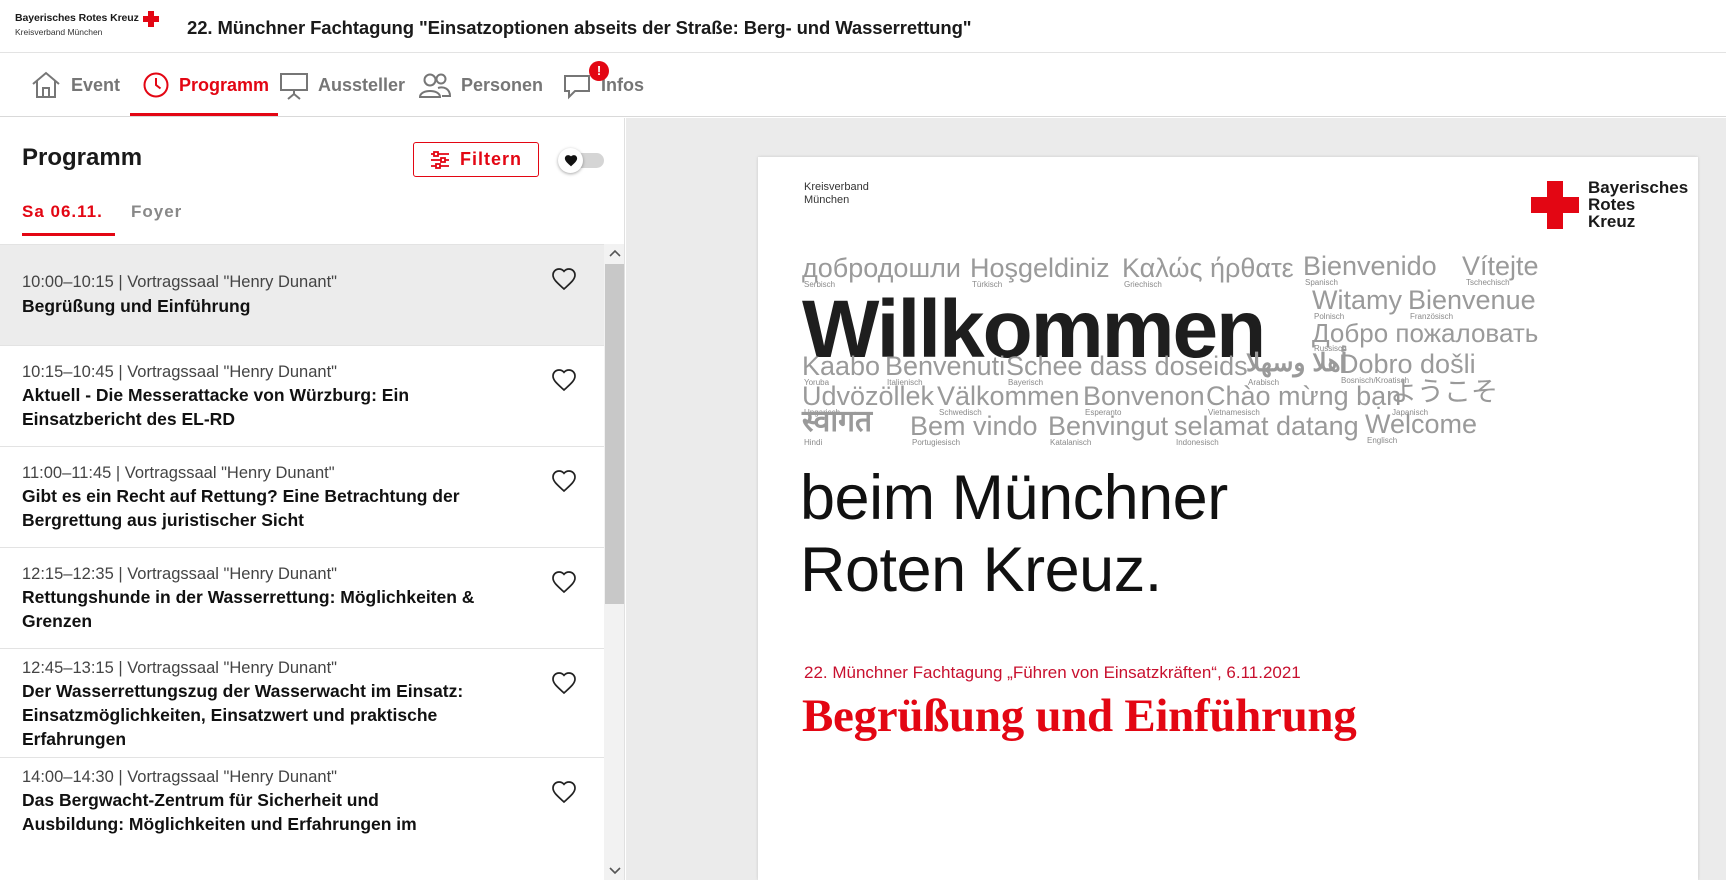 The height and width of the screenshot is (880, 1726). I want to click on chevron-up-icon, so click(614, 253).